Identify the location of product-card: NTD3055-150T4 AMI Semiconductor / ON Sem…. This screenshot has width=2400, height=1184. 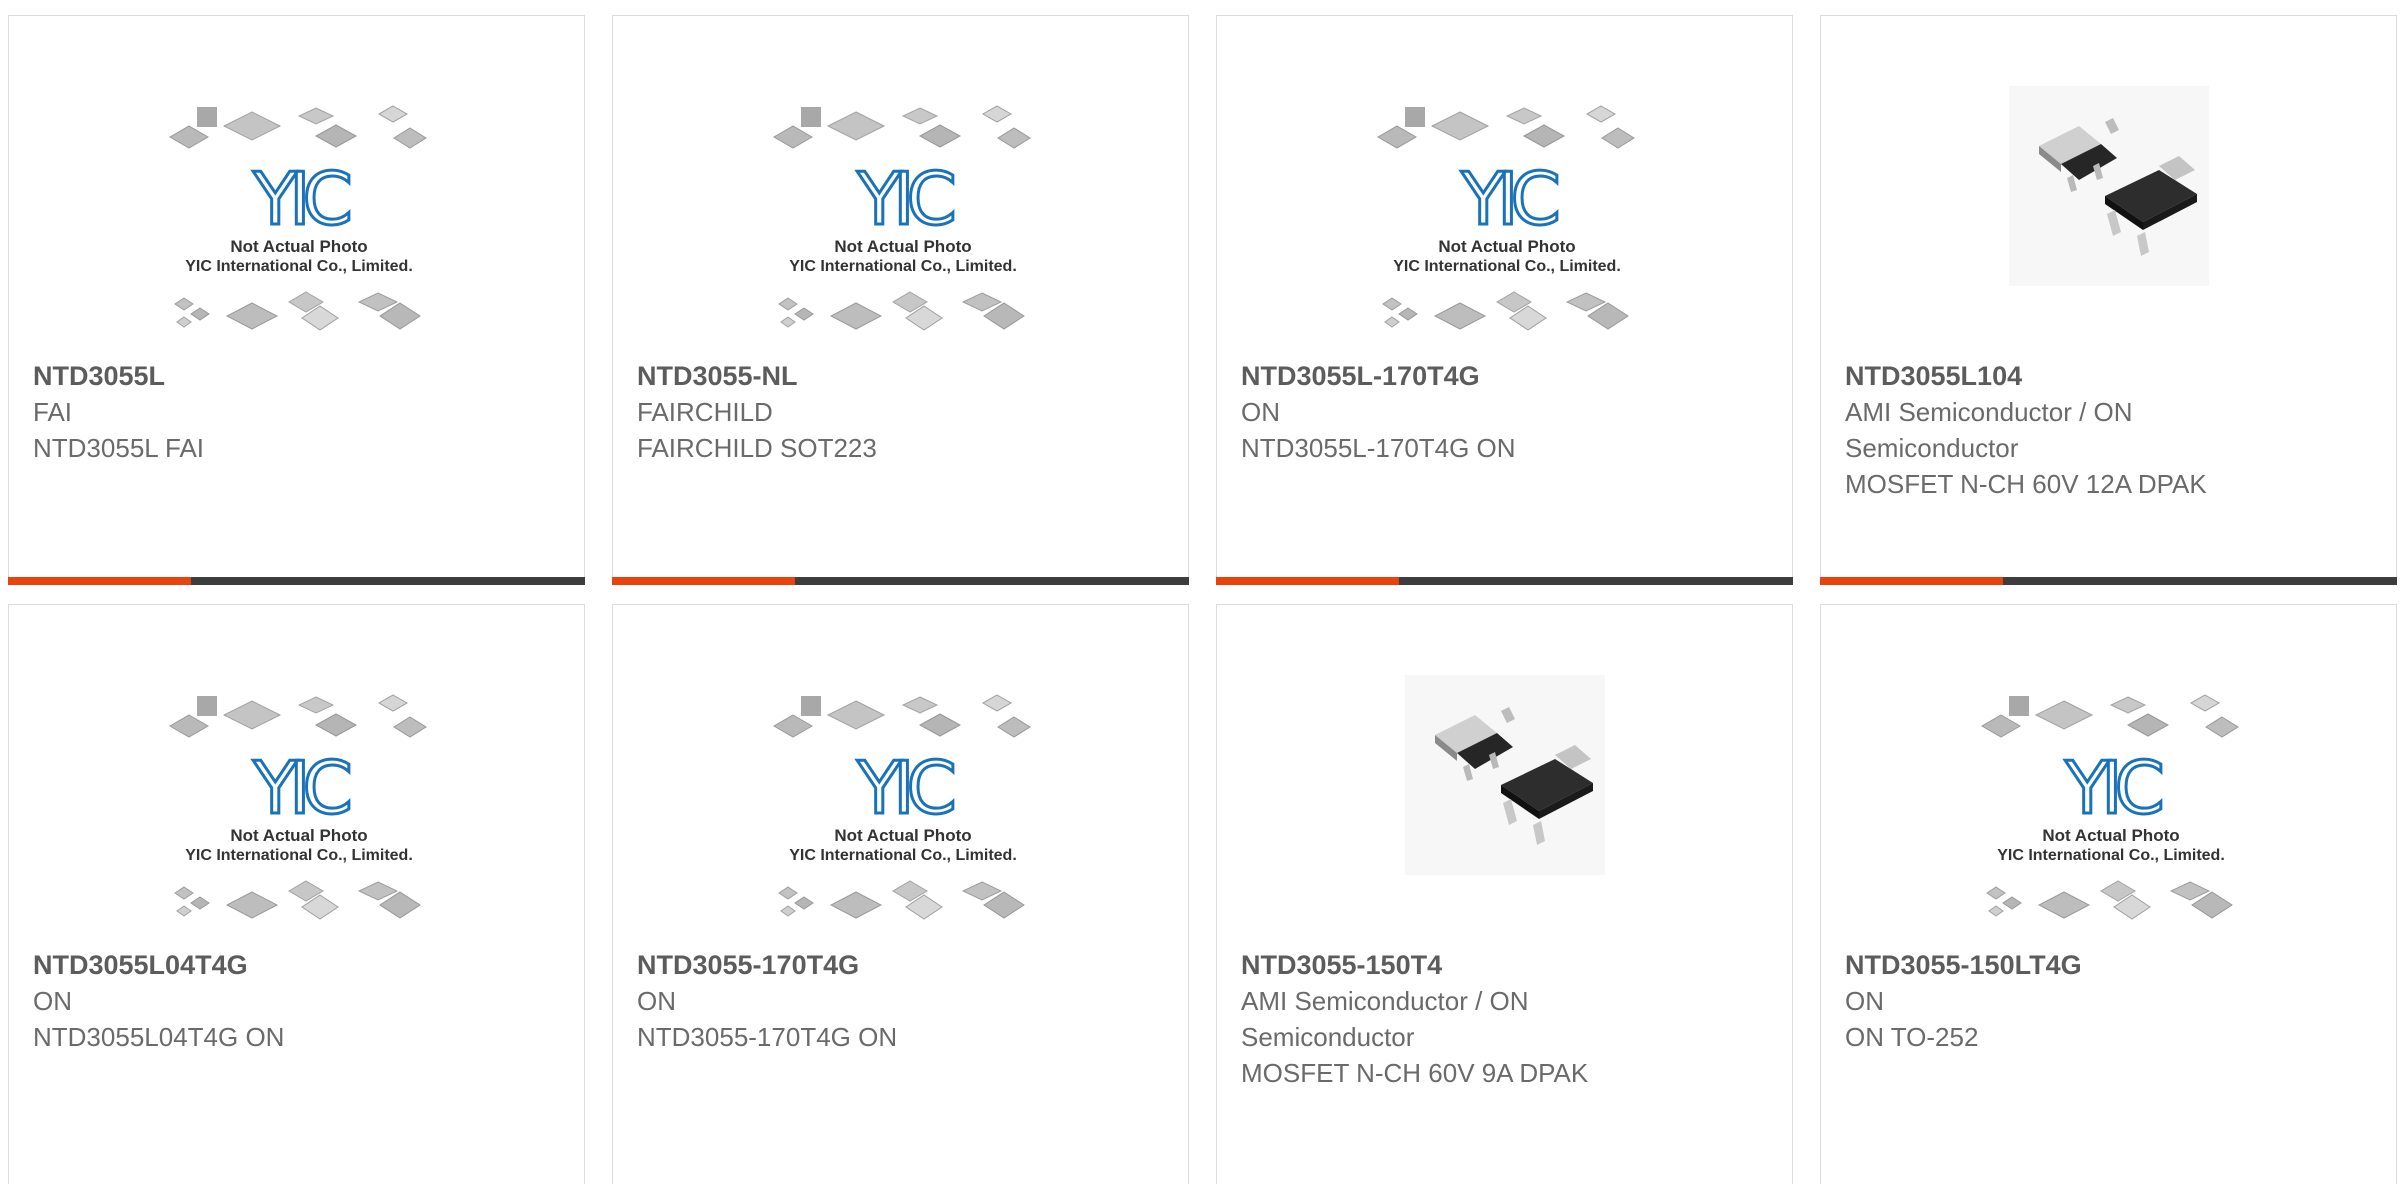
(1504, 894).